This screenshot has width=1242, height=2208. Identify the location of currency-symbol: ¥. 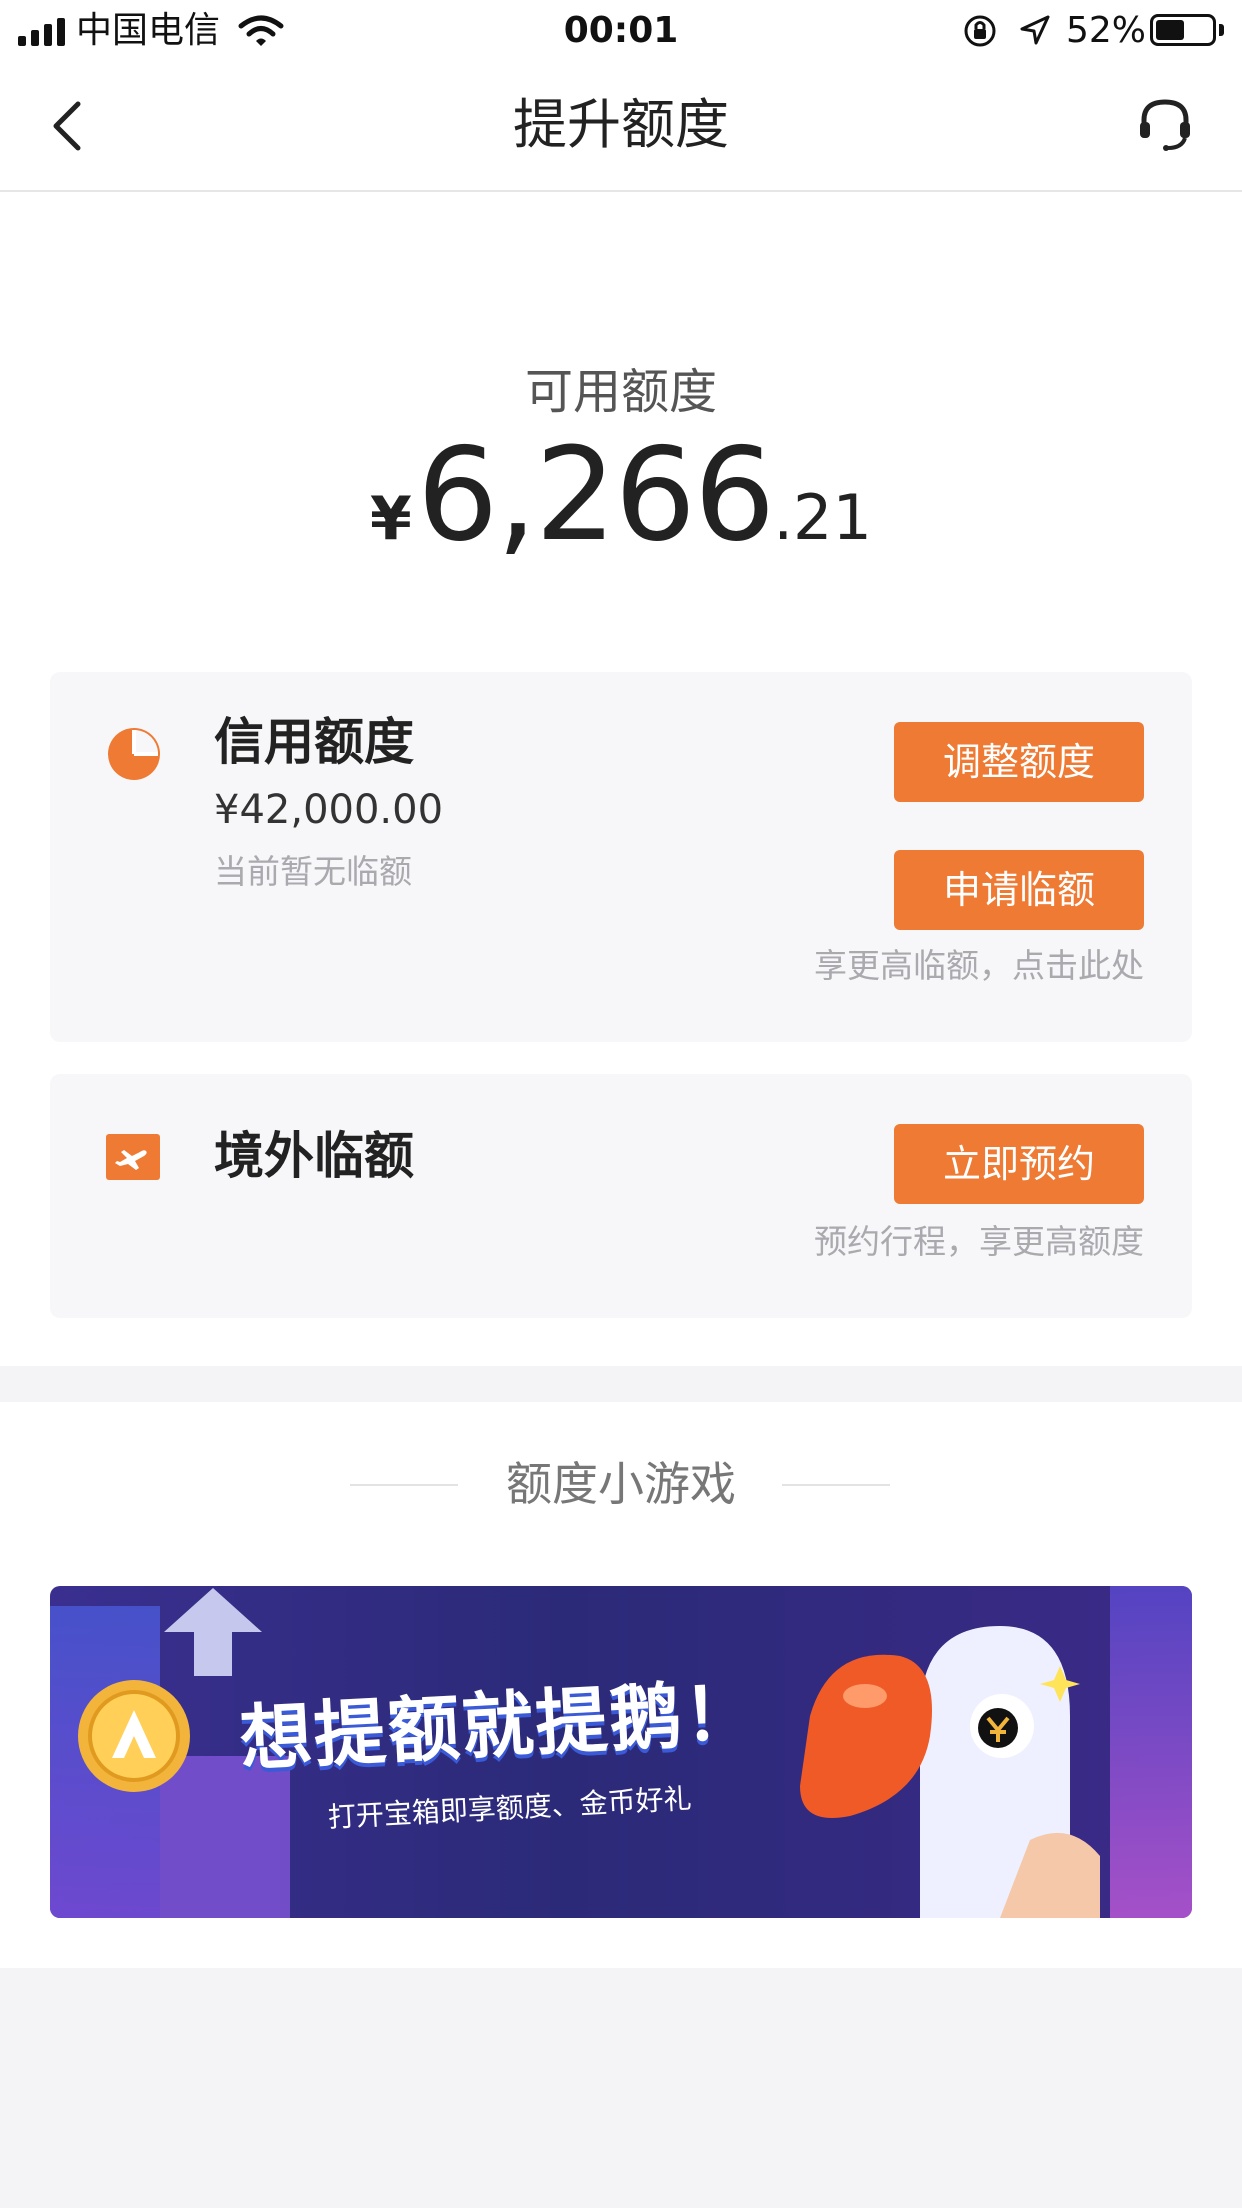
(391, 519).